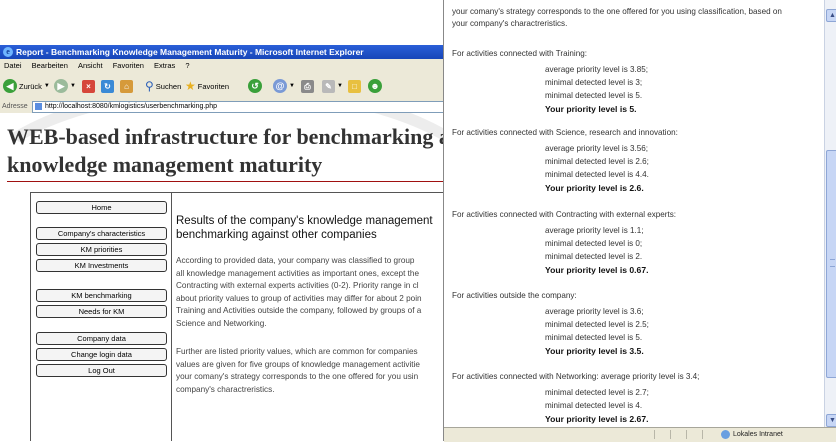 The image size is (836, 442). What do you see at coordinates (597, 69) in the screenshot?
I see `average-level: average priority level is 3.85;` at bounding box center [597, 69].